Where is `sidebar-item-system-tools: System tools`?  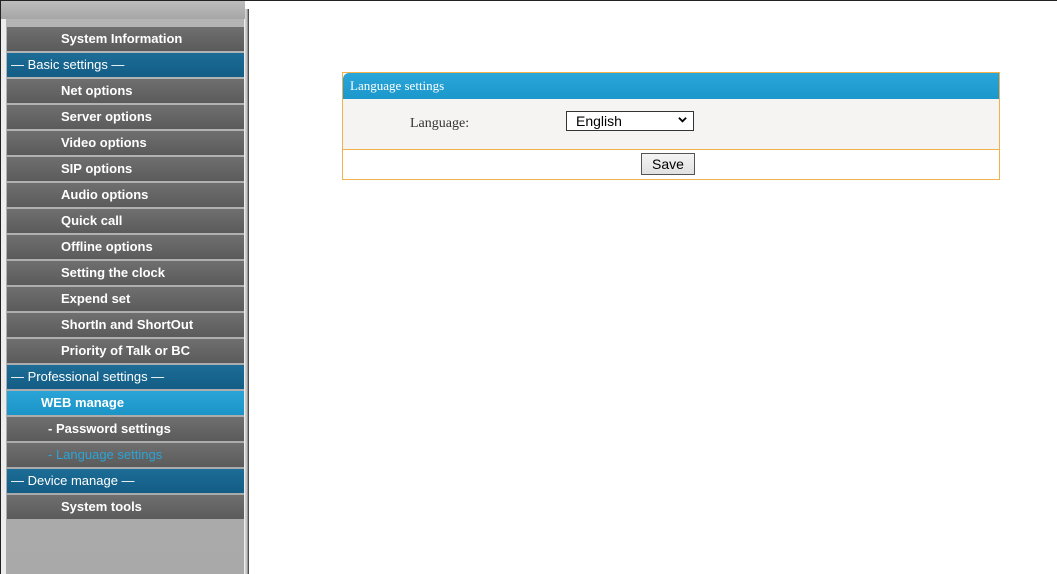 sidebar-item-system-tools: System tools is located at coordinates (125, 507).